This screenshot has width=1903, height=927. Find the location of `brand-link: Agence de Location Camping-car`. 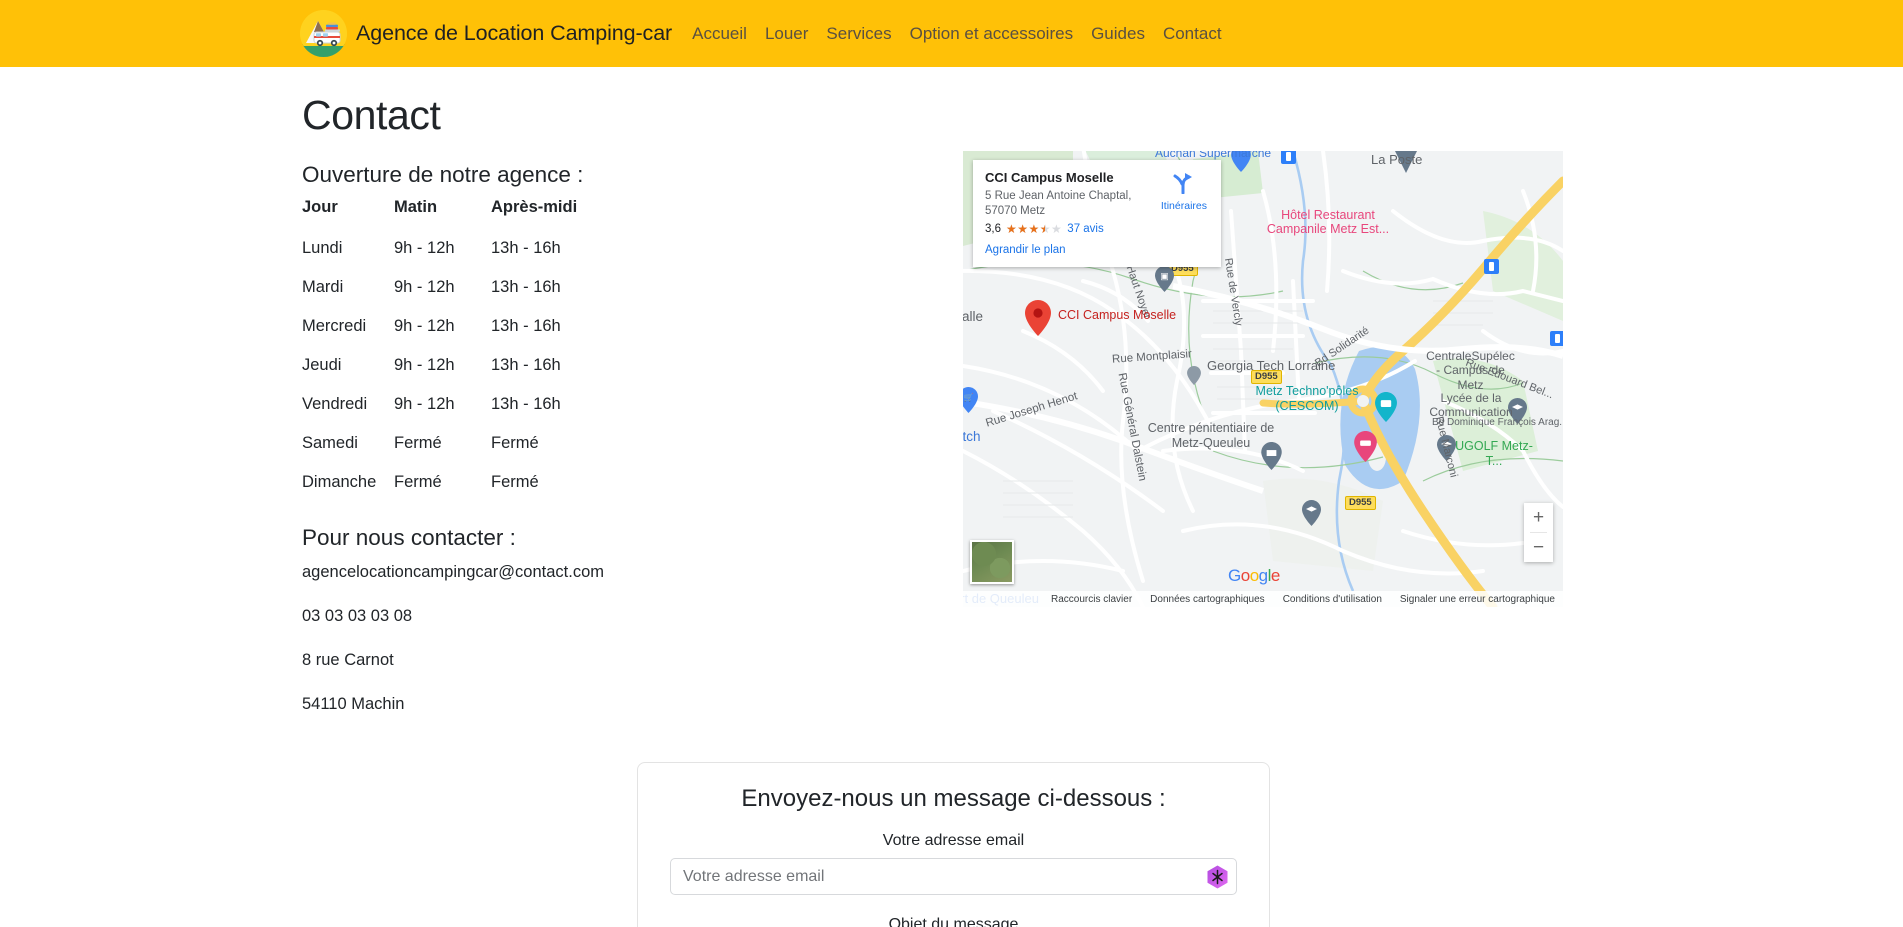

brand-link: Agence de Location Camping-car is located at coordinates (486, 33).